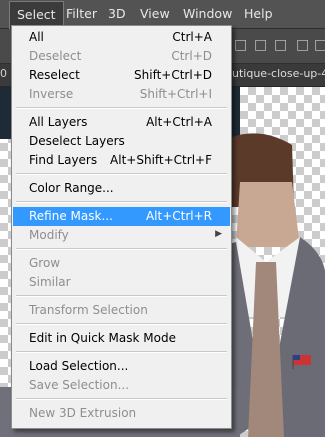 The image size is (325, 437). Describe the element at coordinates (45, 263) in the screenshot. I see `menu-item-label: Grow` at that location.